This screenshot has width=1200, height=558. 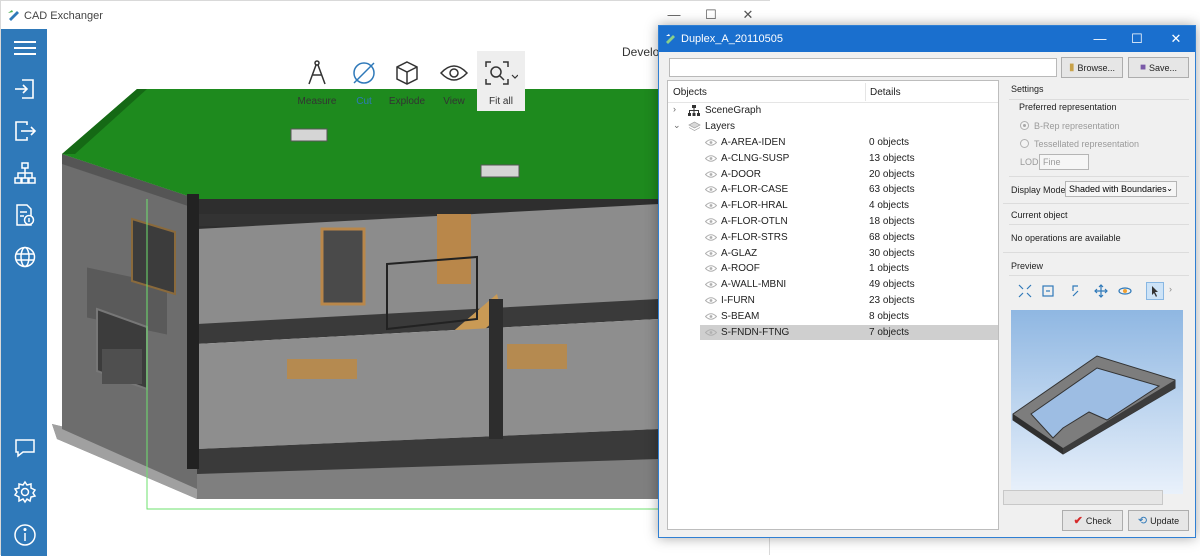 I want to click on brep-radio, so click(x=1024, y=125).